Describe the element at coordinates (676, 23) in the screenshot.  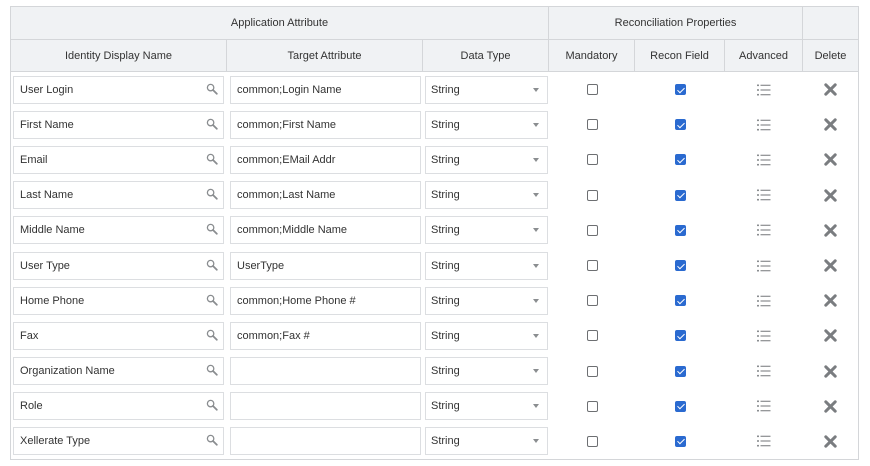
I see `group-reconciliation-properties: Reconciliation Properties` at that location.